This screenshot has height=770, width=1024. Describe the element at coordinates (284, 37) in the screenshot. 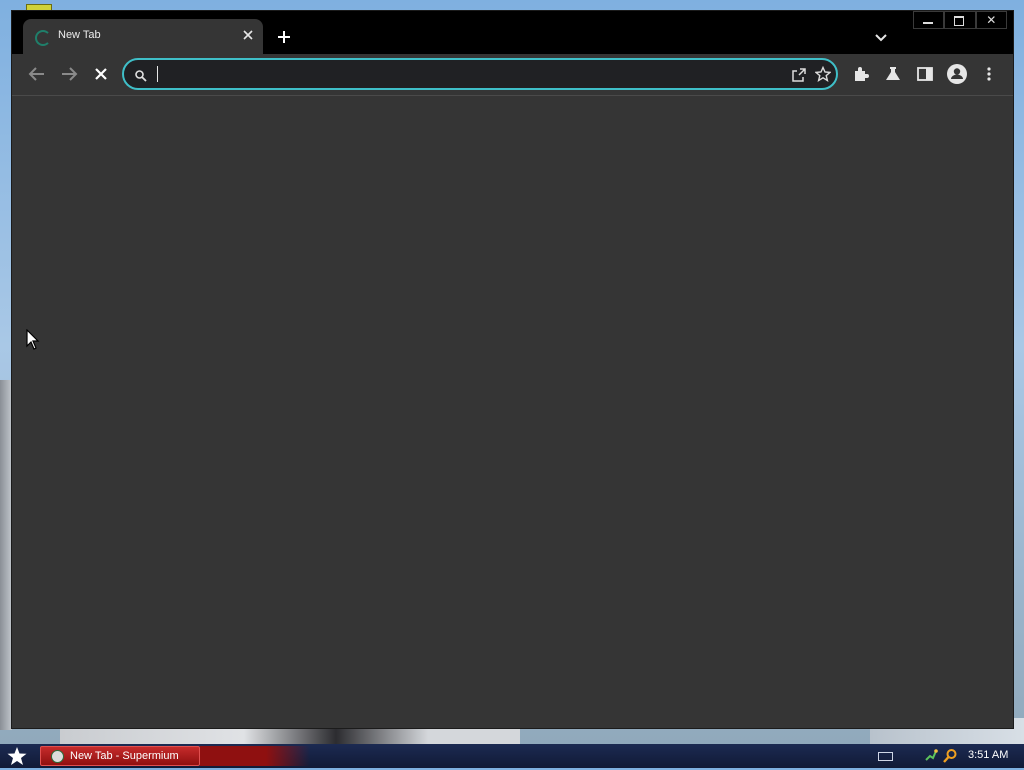

I see `new-tab-button` at that location.